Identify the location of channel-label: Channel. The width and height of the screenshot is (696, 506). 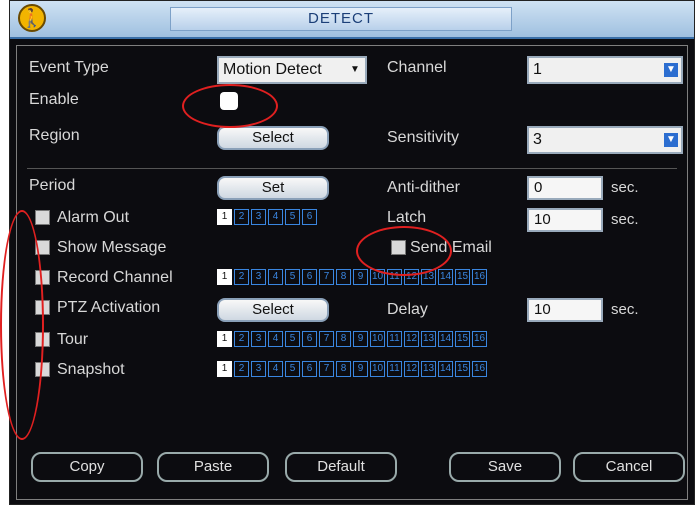
(417, 67).